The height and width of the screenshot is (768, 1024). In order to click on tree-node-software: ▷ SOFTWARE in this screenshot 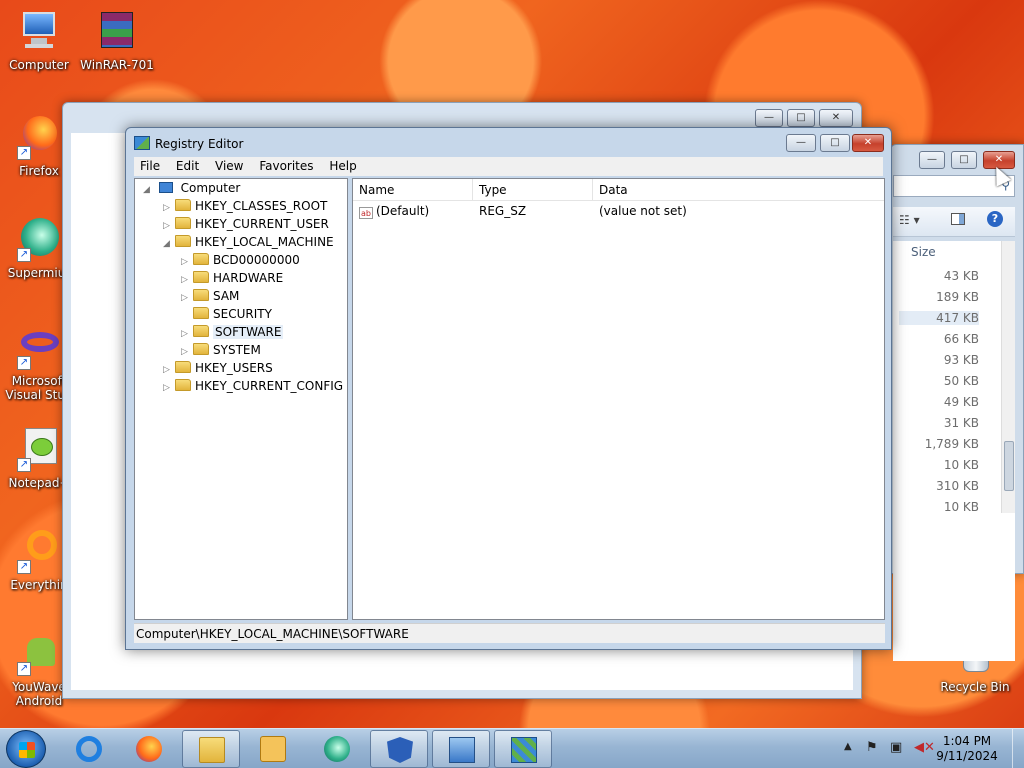, I will do `click(232, 332)`.